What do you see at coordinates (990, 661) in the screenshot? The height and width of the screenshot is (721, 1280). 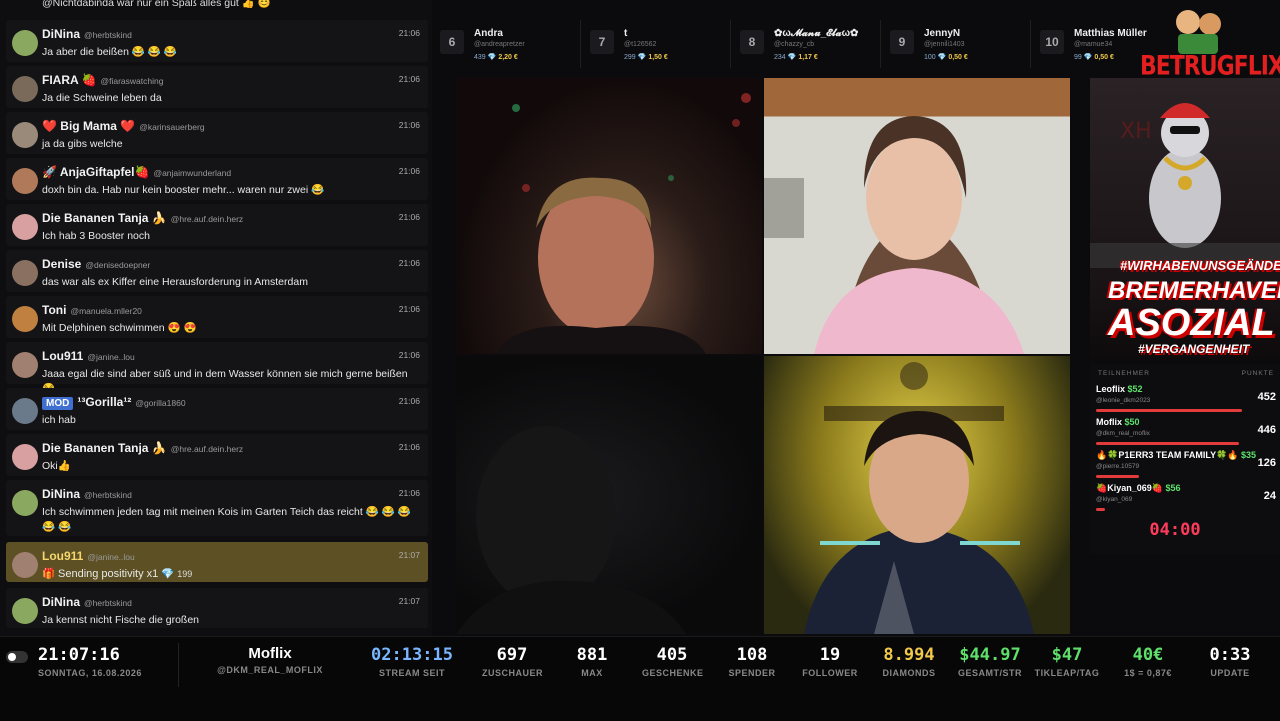 I see `stat-block: $44.97 GESAMT/STR` at bounding box center [990, 661].